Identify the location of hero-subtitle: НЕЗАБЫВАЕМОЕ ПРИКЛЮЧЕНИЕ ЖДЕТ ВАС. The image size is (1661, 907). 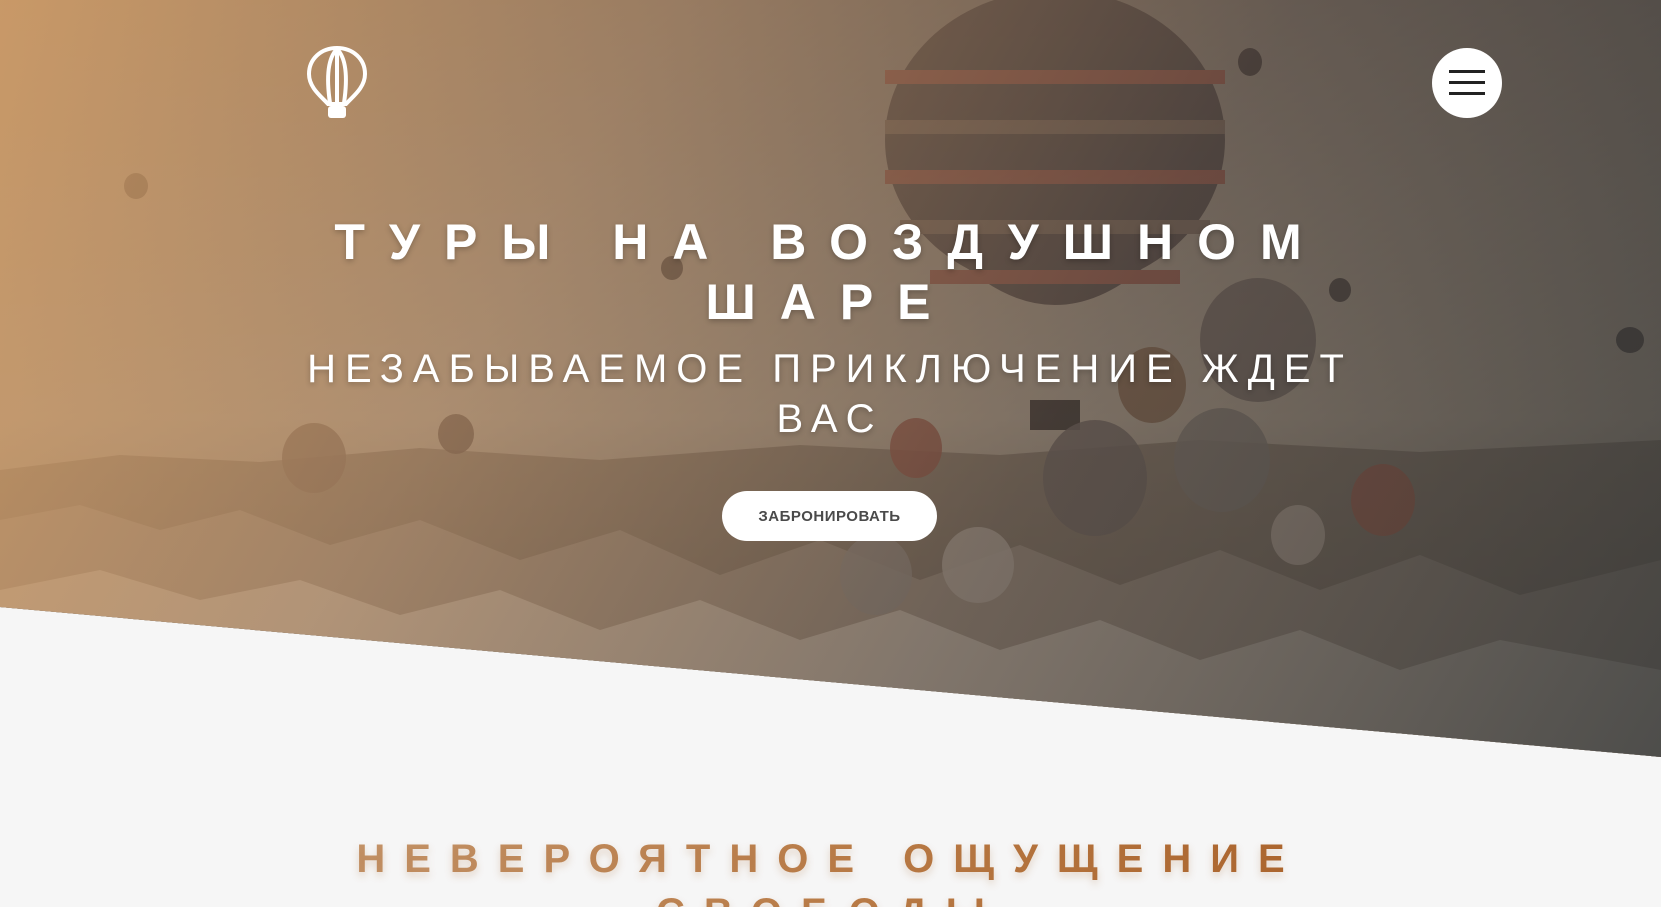
(830, 394).